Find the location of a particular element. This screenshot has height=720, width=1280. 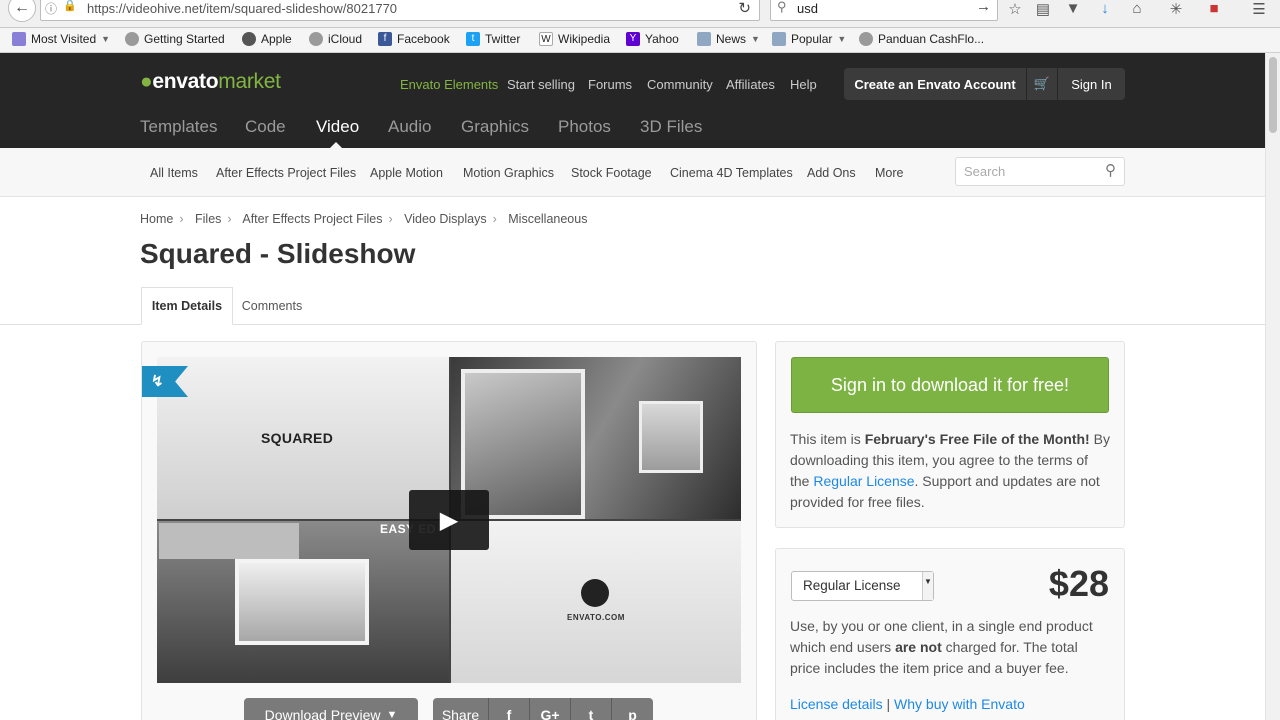

create-account-button: Create an Envato Account is located at coordinates (935, 84).